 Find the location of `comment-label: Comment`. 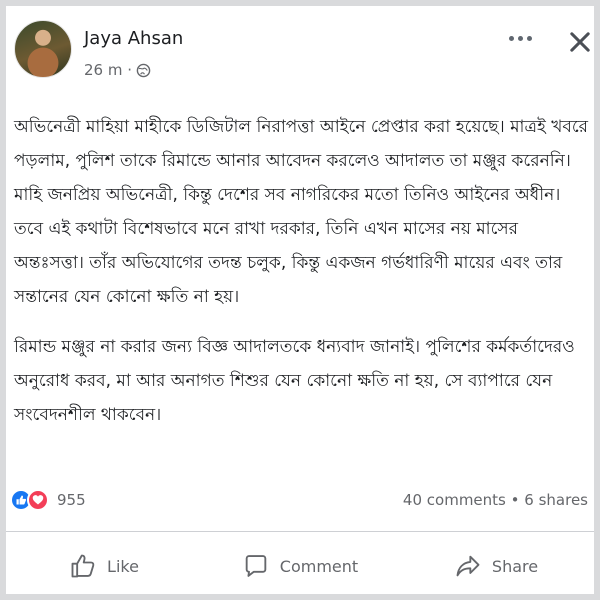

comment-label: Comment is located at coordinates (319, 566).